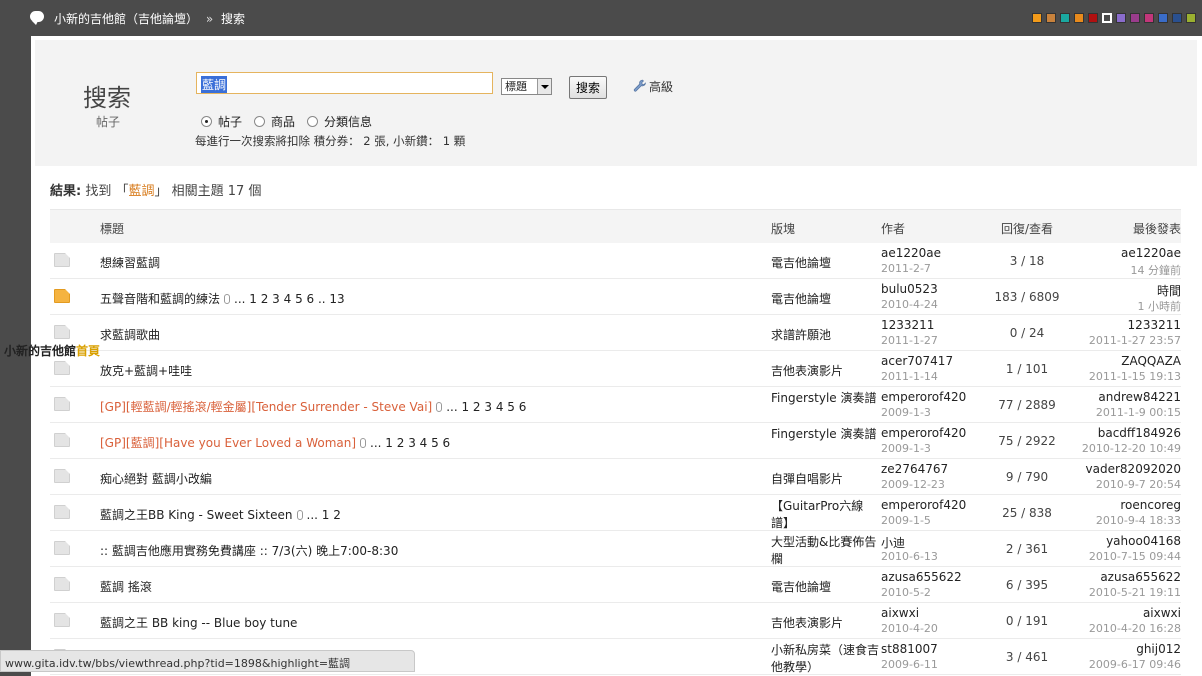 The image size is (1202, 676). Describe the element at coordinates (826, 659) in the screenshot. I see `board-link: 小新私房菜（速食吉他教學）` at that location.